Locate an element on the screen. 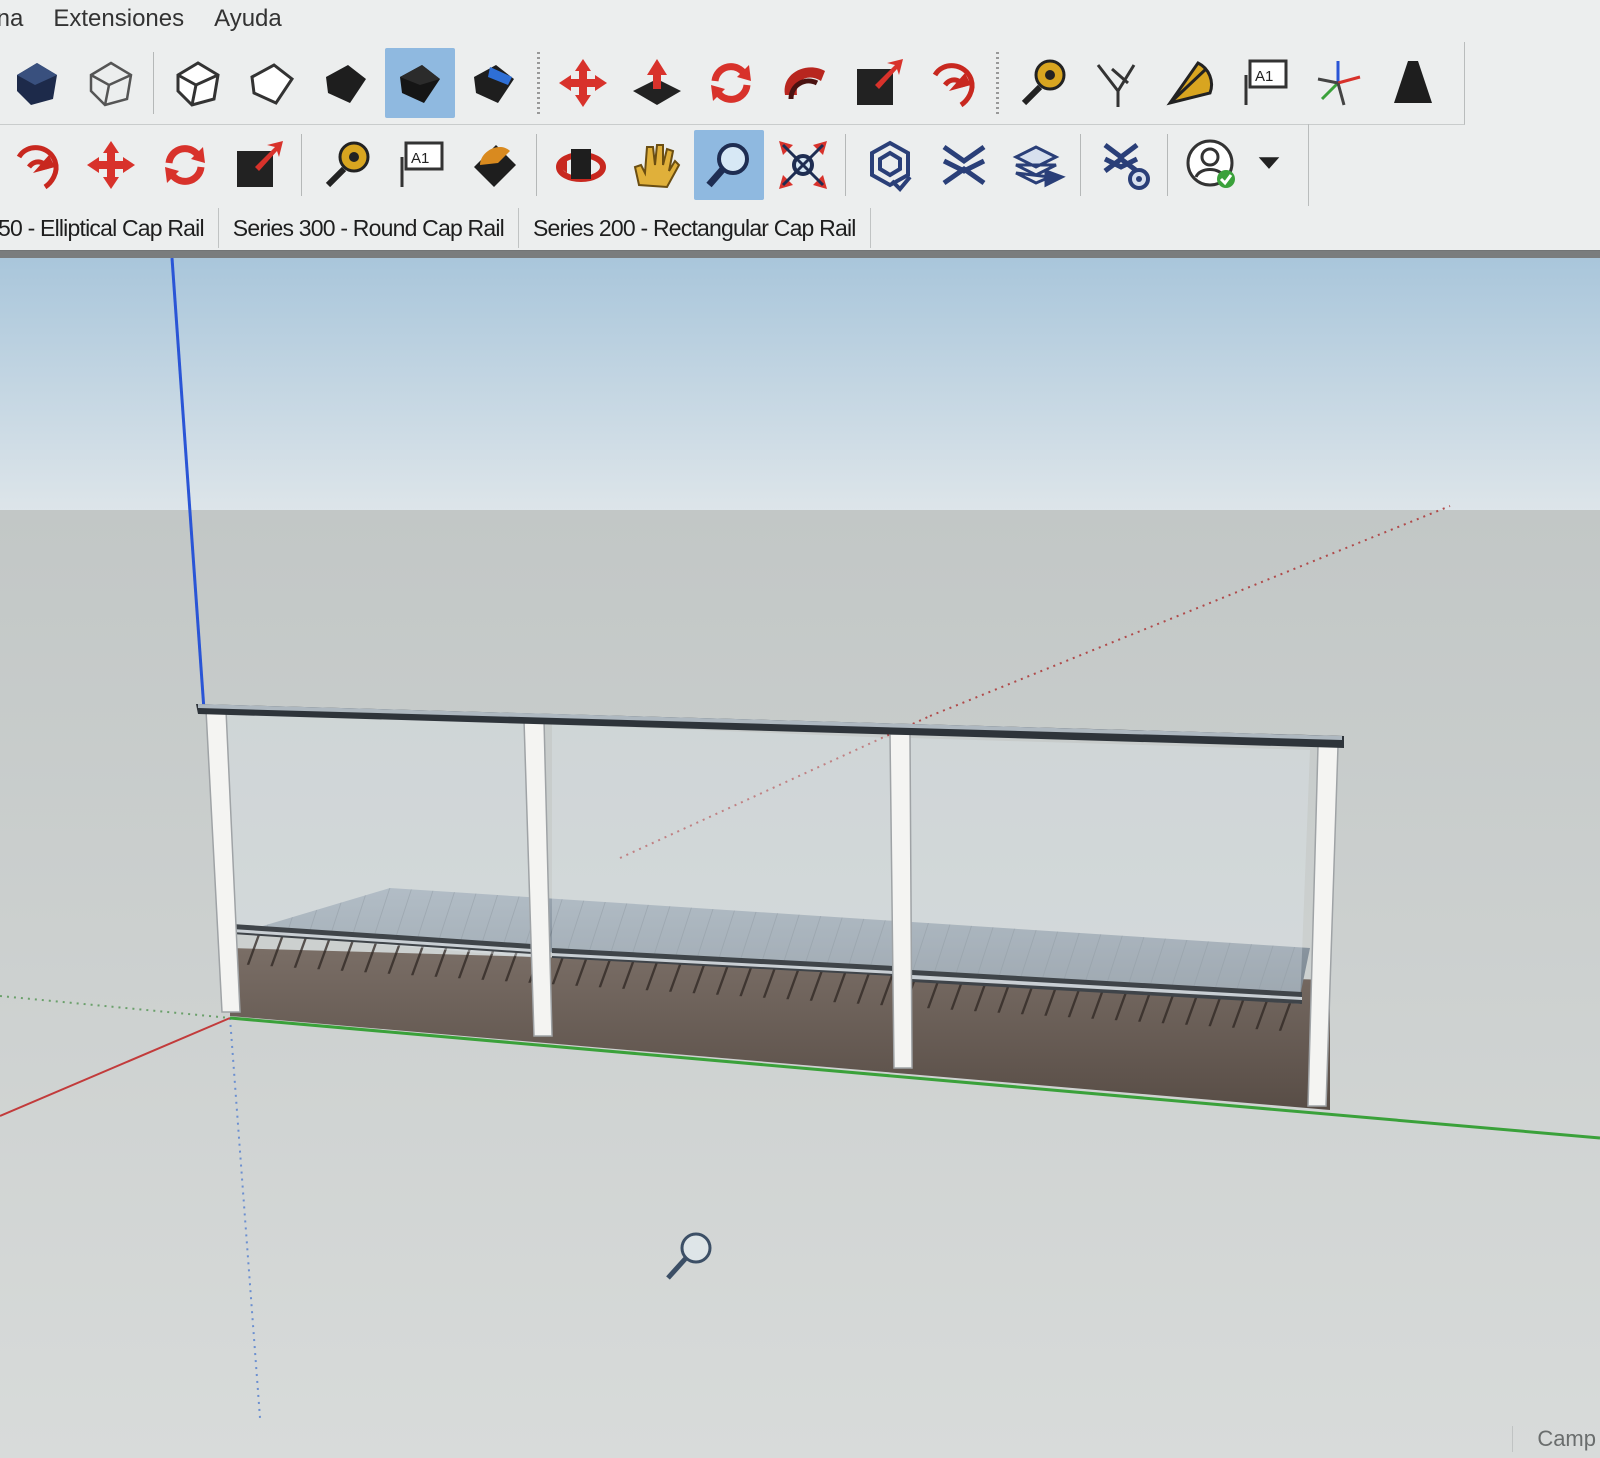 The image size is (1600, 1458). shaded-style-button is located at coordinates (346, 83).